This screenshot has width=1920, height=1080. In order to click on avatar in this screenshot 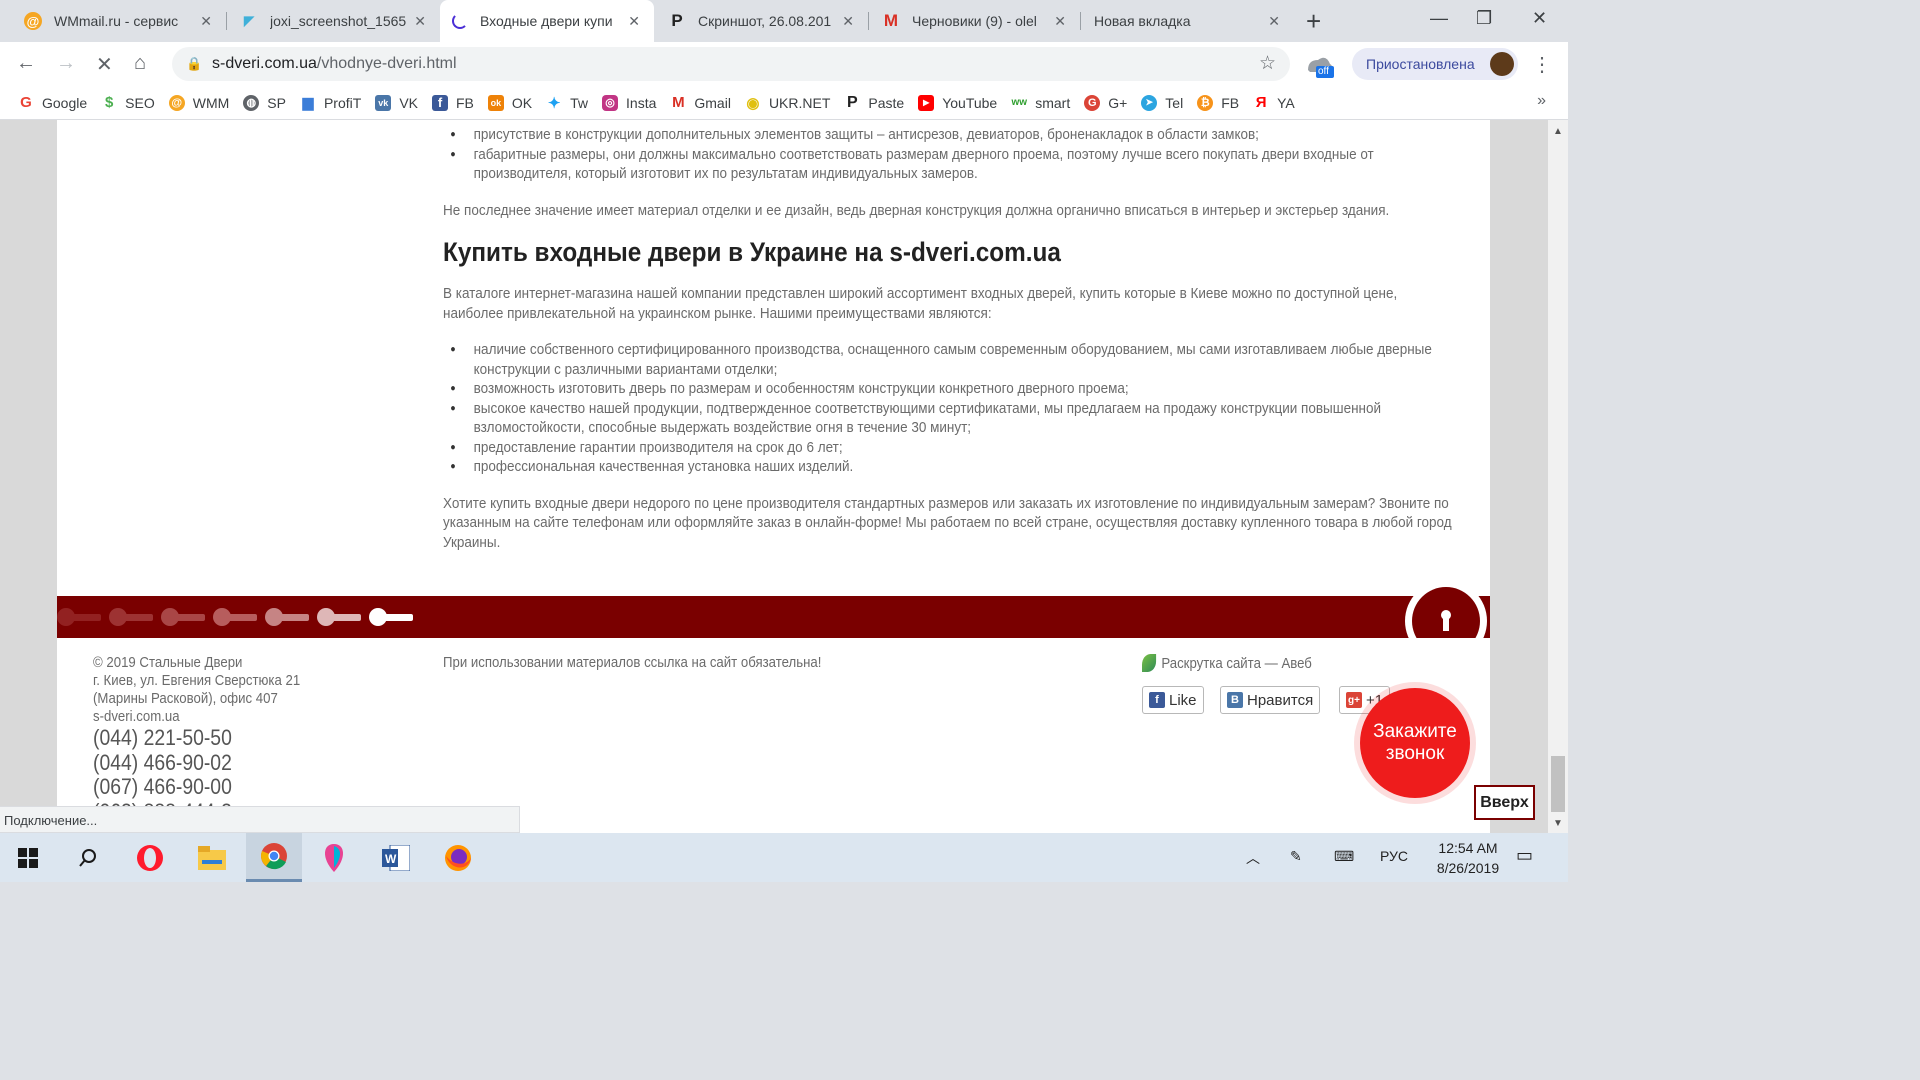, I will do `click(1502, 64)`.